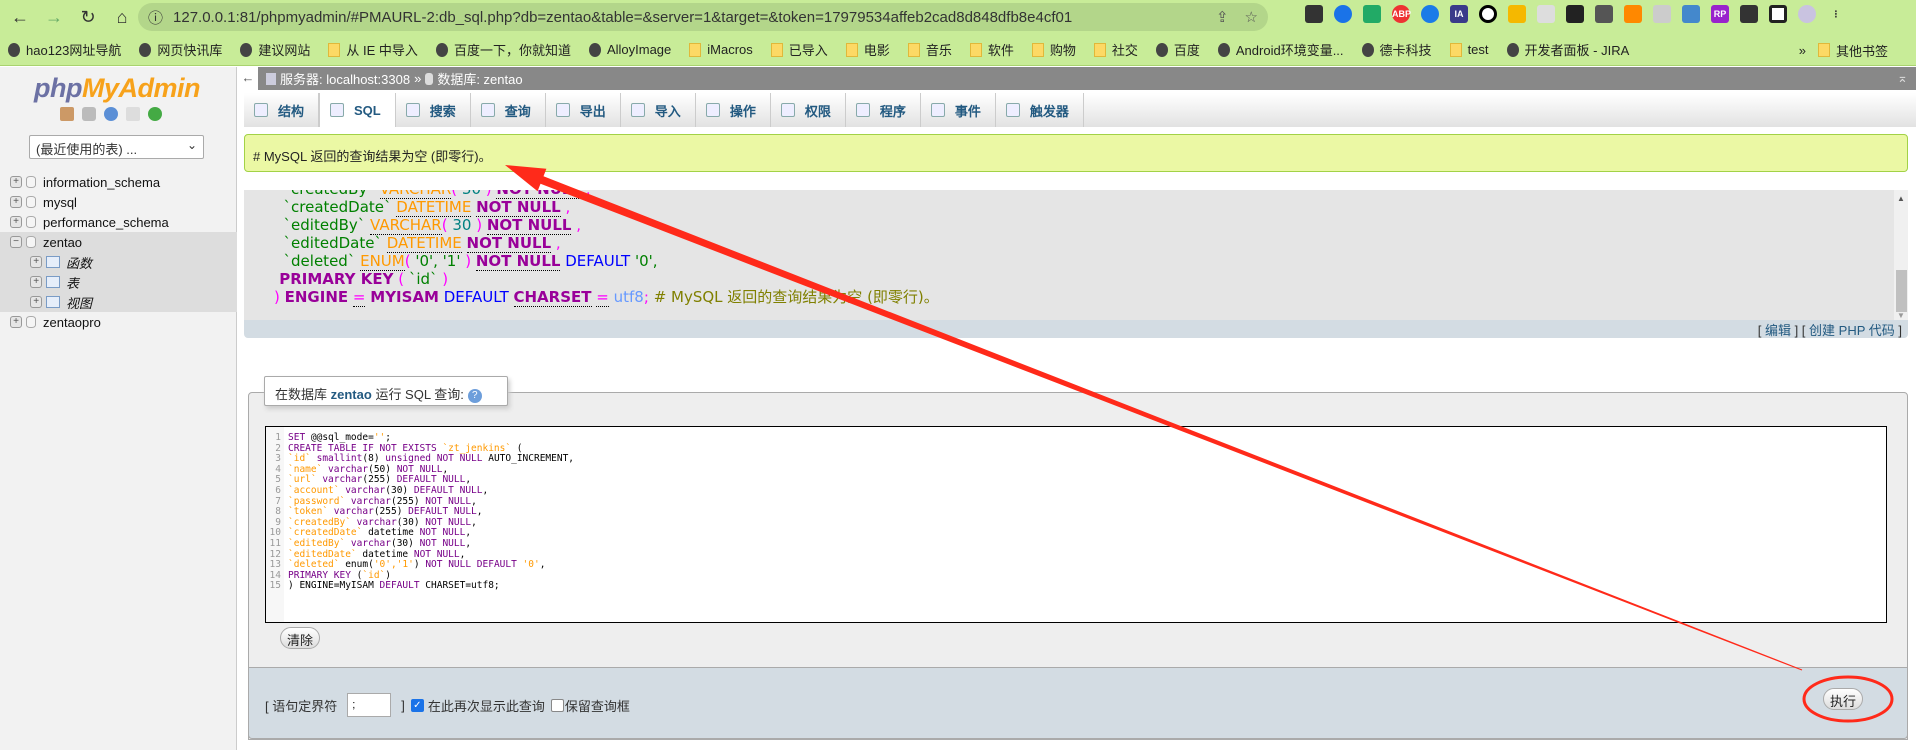  What do you see at coordinates (118, 202) in the screenshot?
I see `db-node-mysql: + mysql` at bounding box center [118, 202].